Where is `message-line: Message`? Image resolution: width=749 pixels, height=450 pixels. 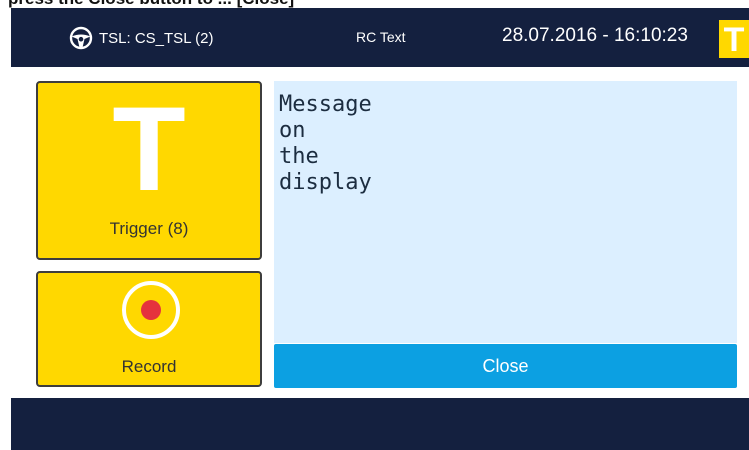
message-line: Message is located at coordinates (325, 104).